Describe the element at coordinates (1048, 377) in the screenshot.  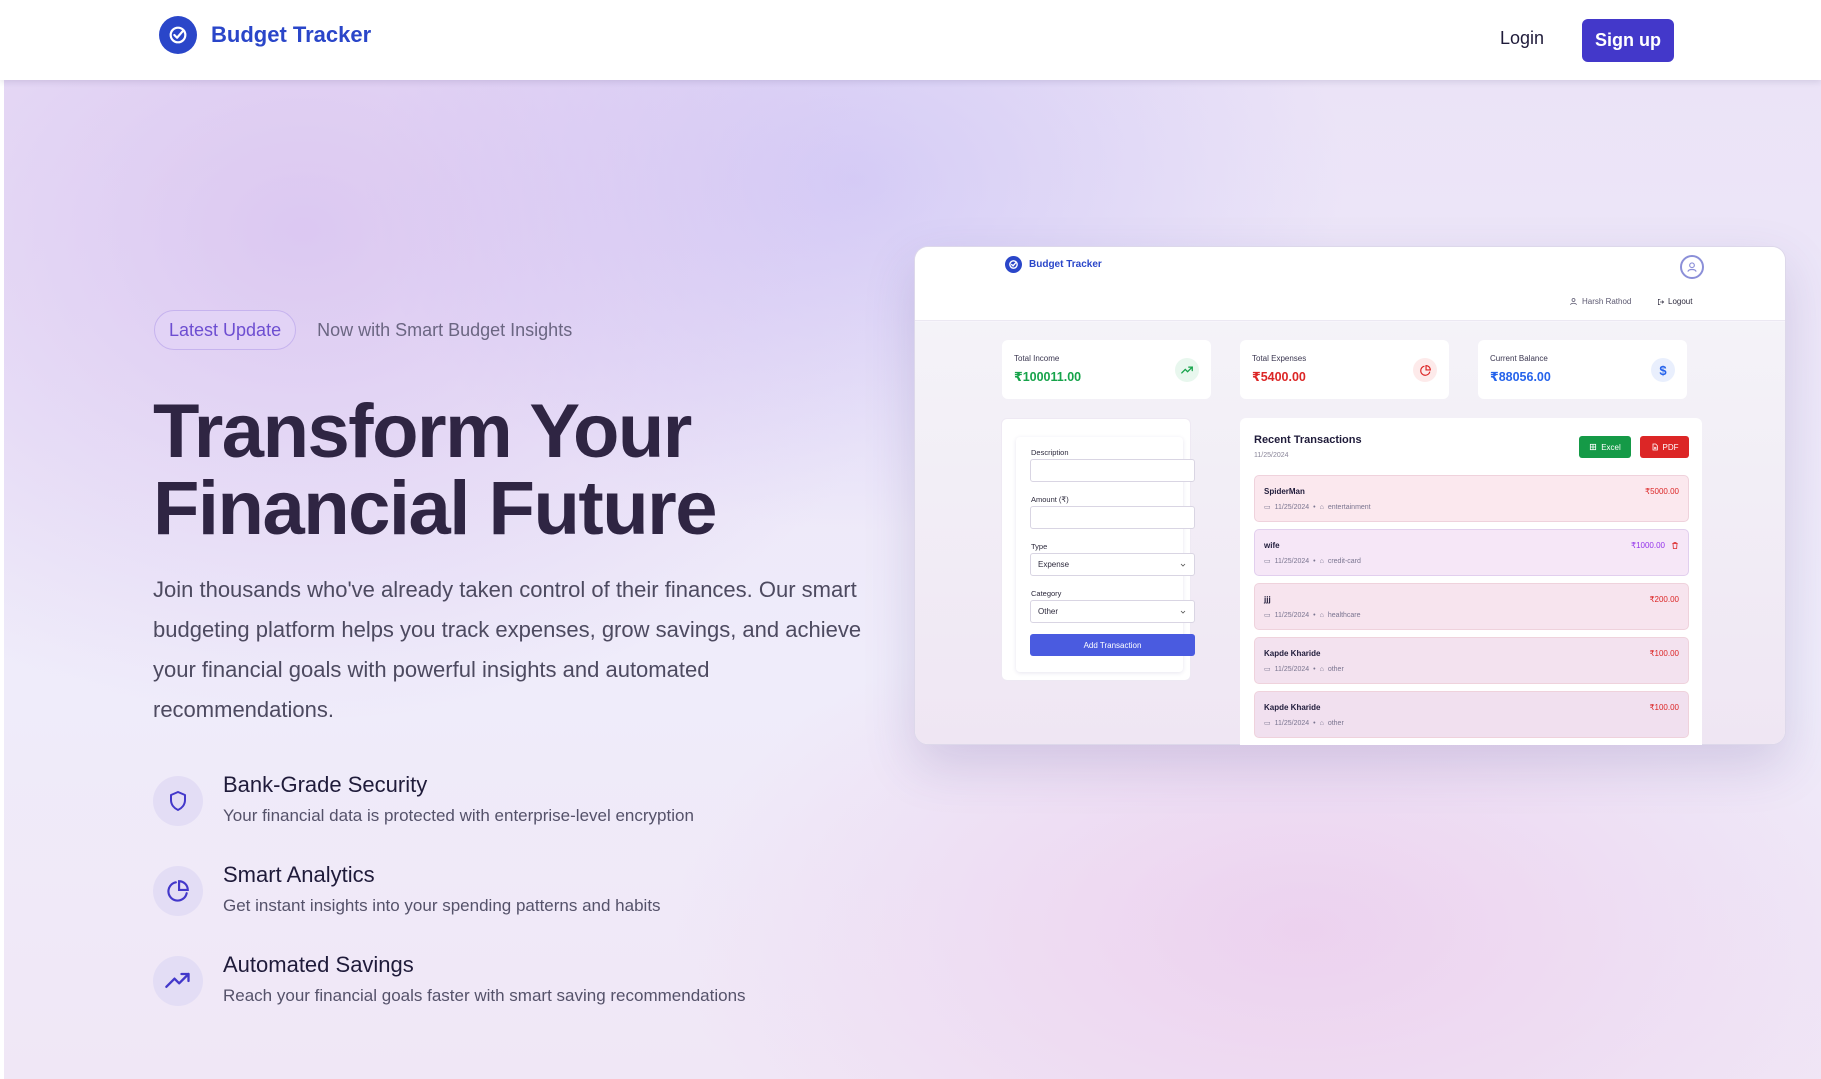
I see `stat-value: ₹100011.00` at that location.